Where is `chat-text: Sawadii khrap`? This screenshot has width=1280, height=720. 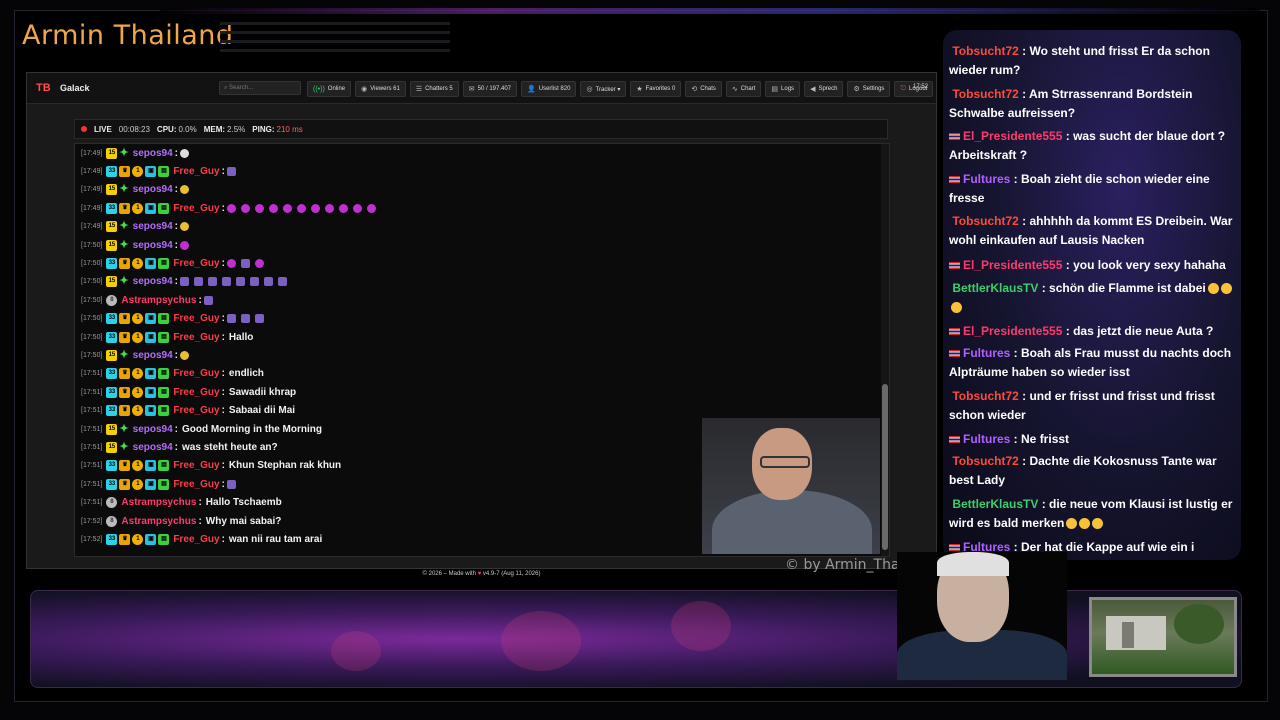 chat-text: Sawadii khrap is located at coordinates (262, 392).